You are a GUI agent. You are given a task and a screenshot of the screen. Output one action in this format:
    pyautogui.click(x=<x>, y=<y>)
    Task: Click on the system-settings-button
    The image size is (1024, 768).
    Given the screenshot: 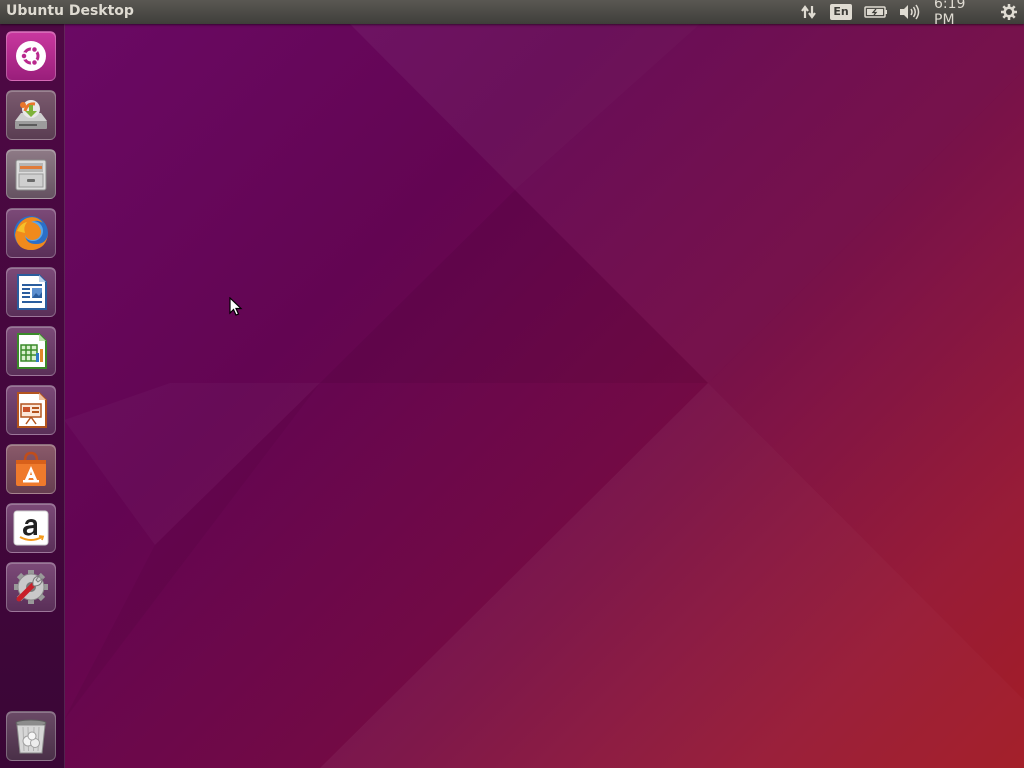 What is the action you would take?
    pyautogui.click(x=31, y=587)
    